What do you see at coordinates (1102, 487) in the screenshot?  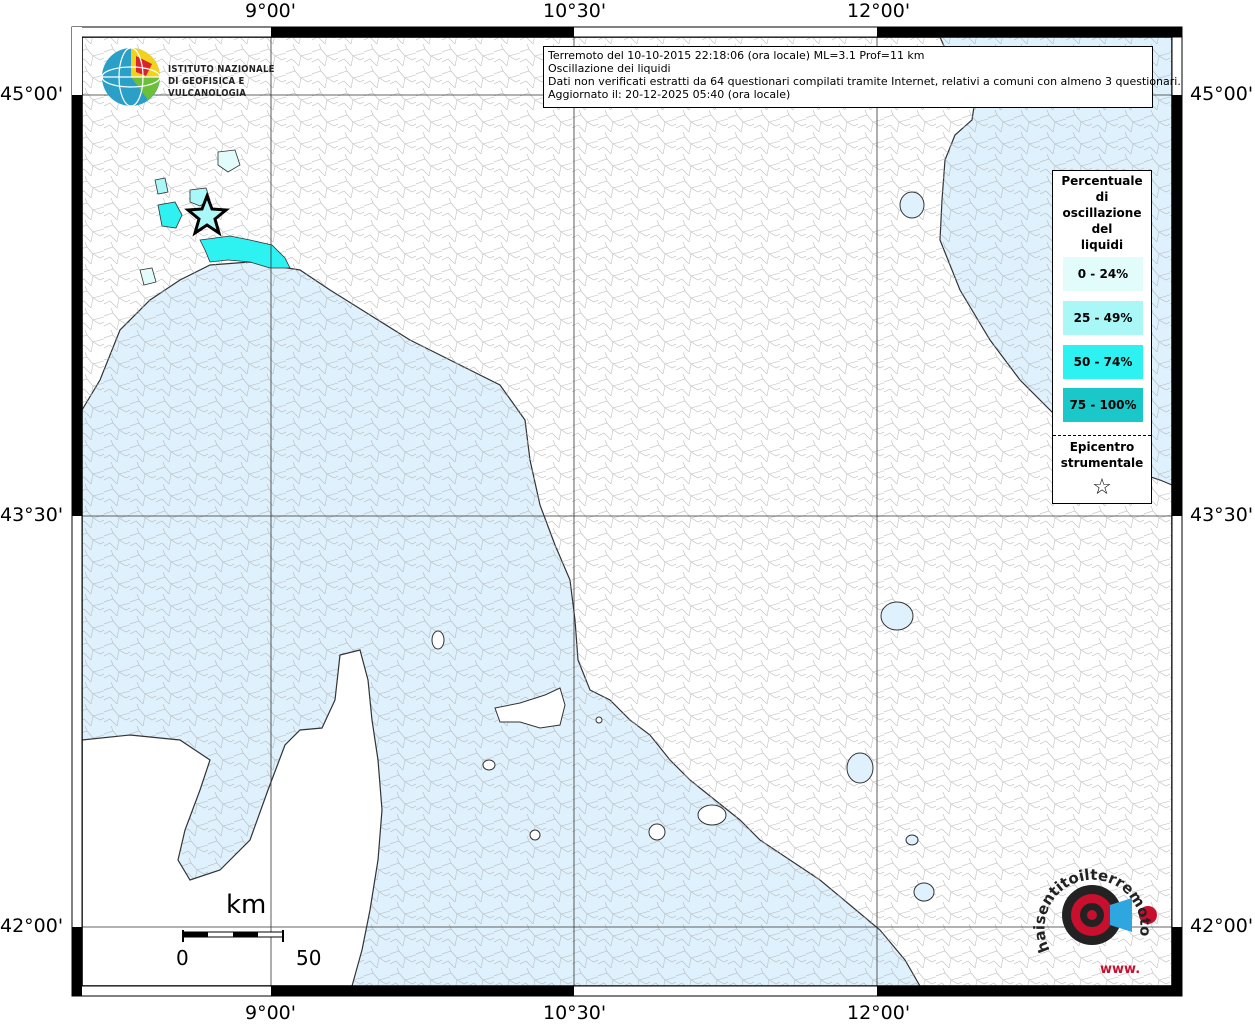 I see `legend-star-icon: ☆` at bounding box center [1102, 487].